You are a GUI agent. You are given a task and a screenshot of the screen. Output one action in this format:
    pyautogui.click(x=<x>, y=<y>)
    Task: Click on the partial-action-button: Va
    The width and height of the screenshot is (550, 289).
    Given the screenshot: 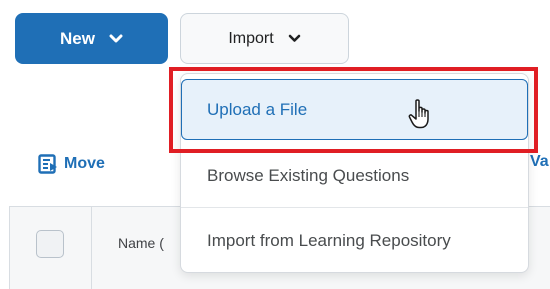 What is the action you would take?
    pyautogui.click(x=539, y=162)
    